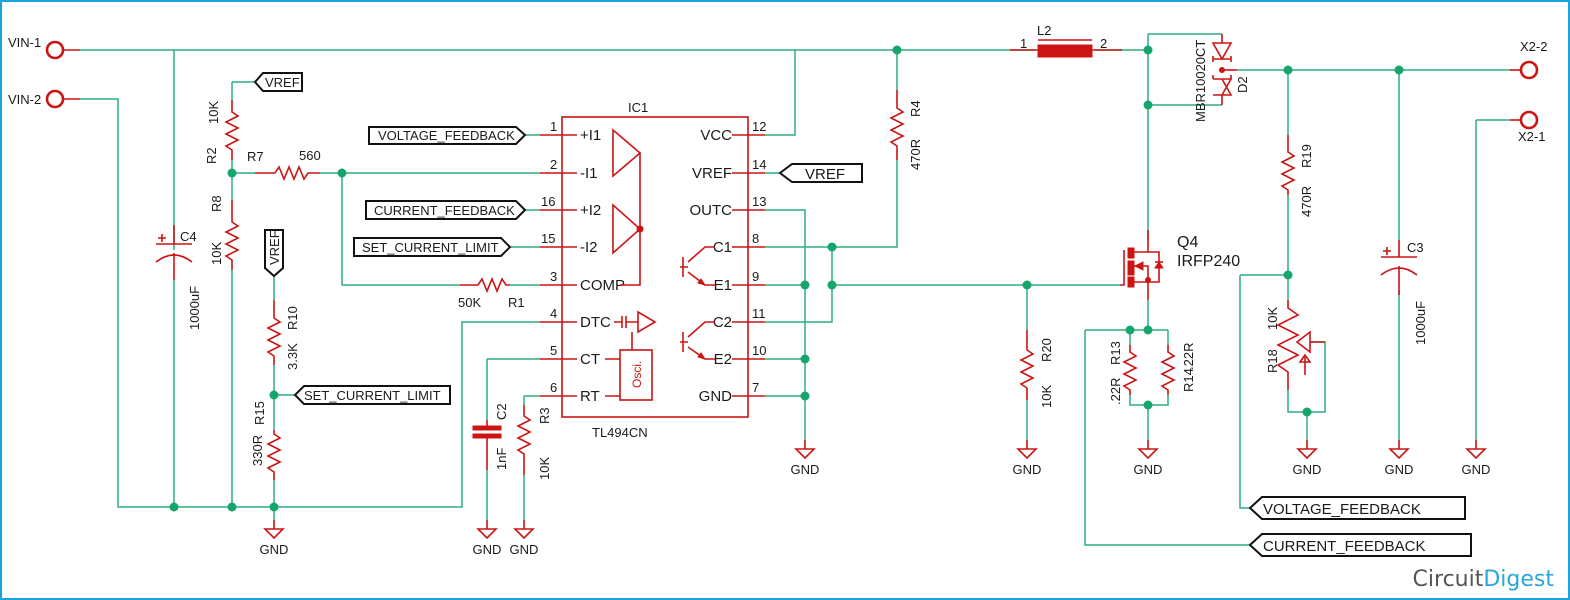 The image size is (1570, 600). I want to click on ic-pin-12: 12 VCC, so click(733, 131).